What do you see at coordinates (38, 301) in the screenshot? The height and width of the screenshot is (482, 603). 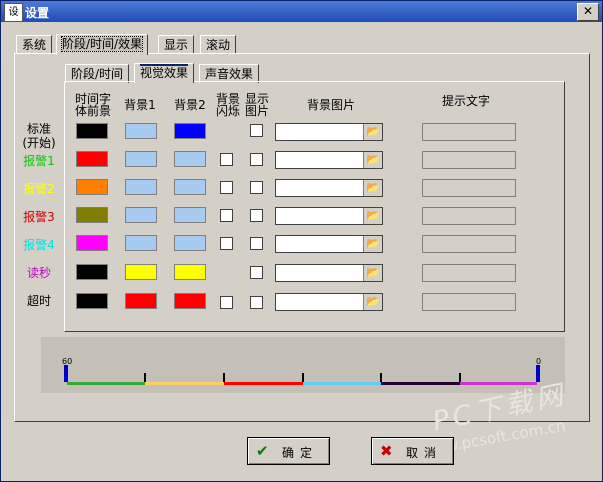 I see `row-label: 超时` at bounding box center [38, 301].